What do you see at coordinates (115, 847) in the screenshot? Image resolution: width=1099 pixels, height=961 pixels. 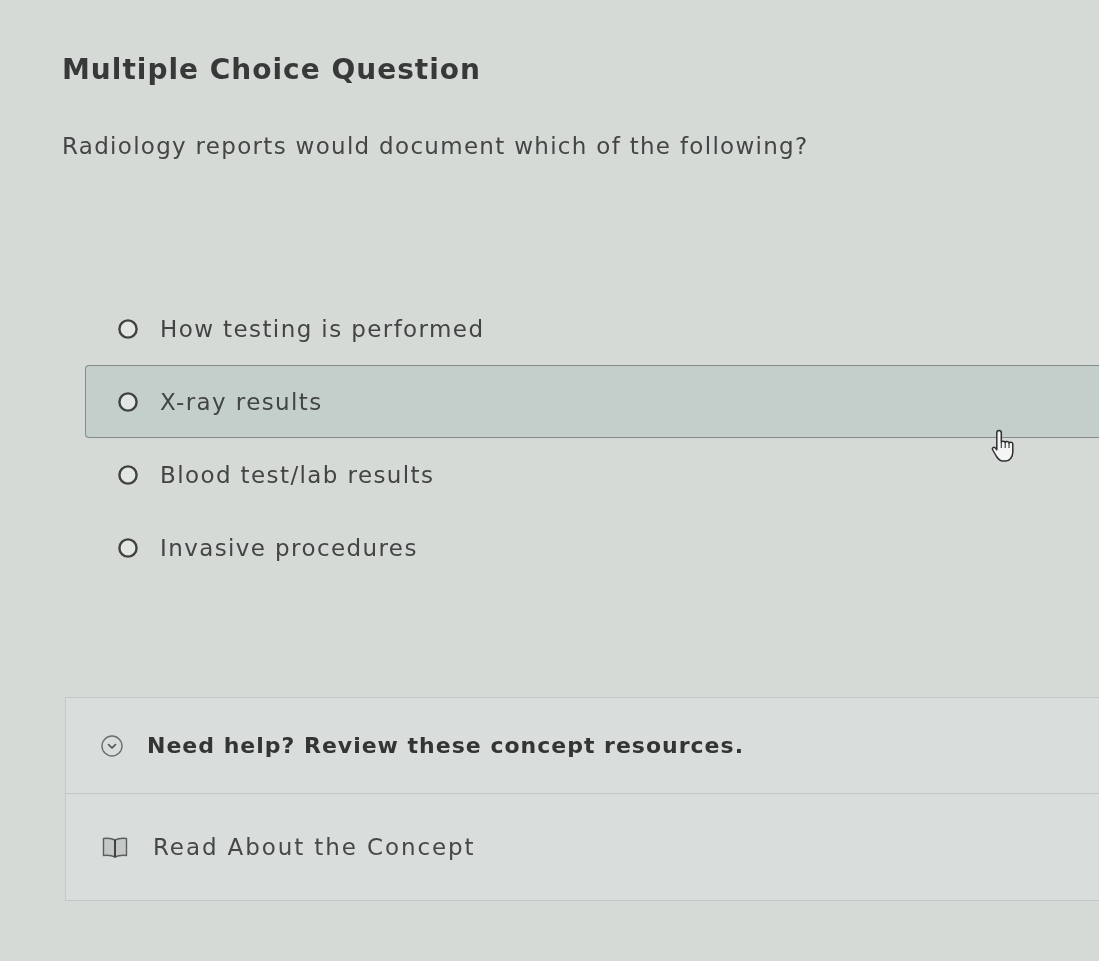 I see `book-icon` at bounding box center [115, 847].